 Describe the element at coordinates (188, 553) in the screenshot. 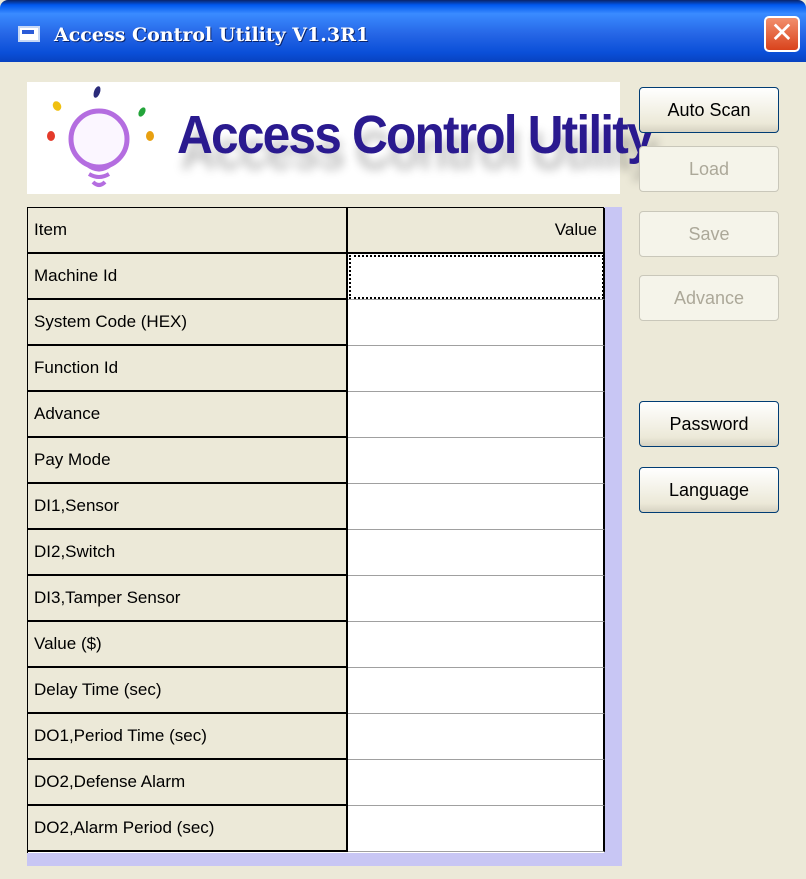

I see `row-label: DI2,Switch` at that location.